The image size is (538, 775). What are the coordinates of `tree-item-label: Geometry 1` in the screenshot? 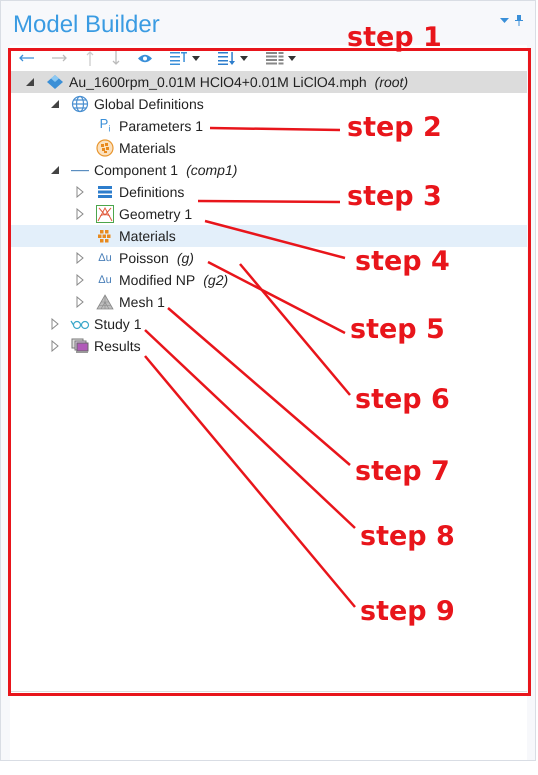 It's located at (155, 214).